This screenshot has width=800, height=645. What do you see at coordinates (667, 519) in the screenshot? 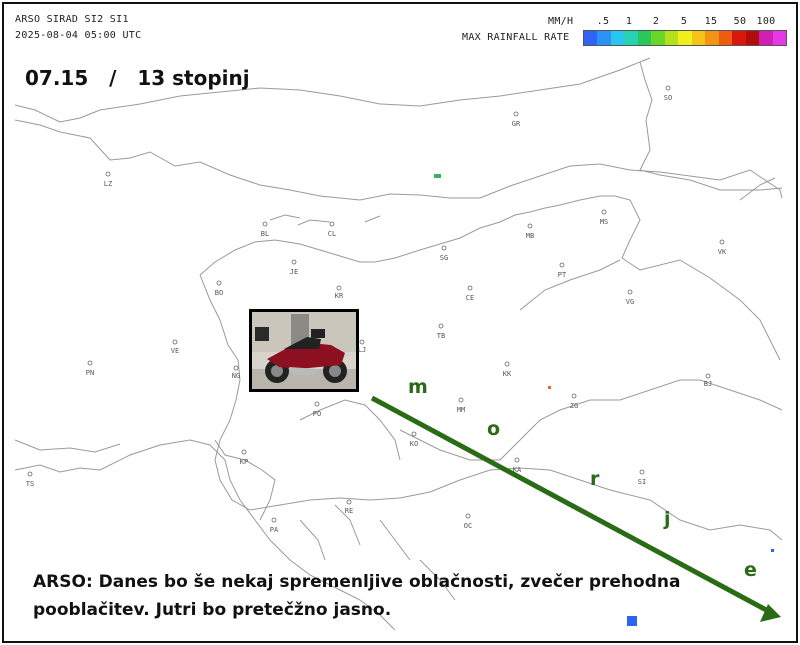
I see `arrow-letter-j: j` at bounding box center [667, 519].